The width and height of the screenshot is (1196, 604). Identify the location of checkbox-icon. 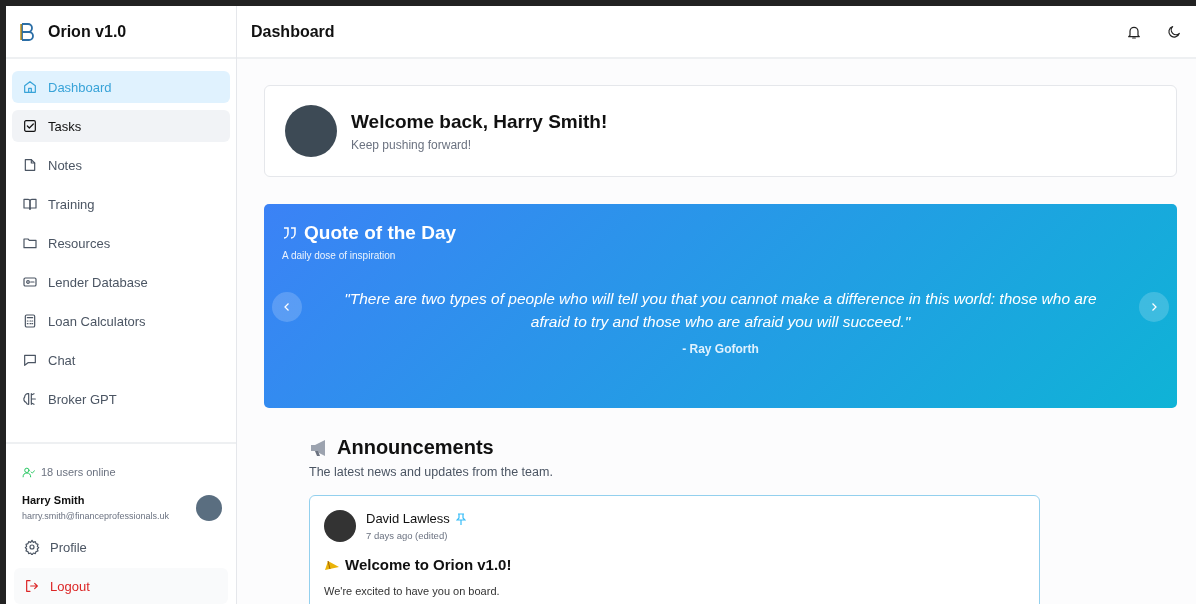
(30, 126).